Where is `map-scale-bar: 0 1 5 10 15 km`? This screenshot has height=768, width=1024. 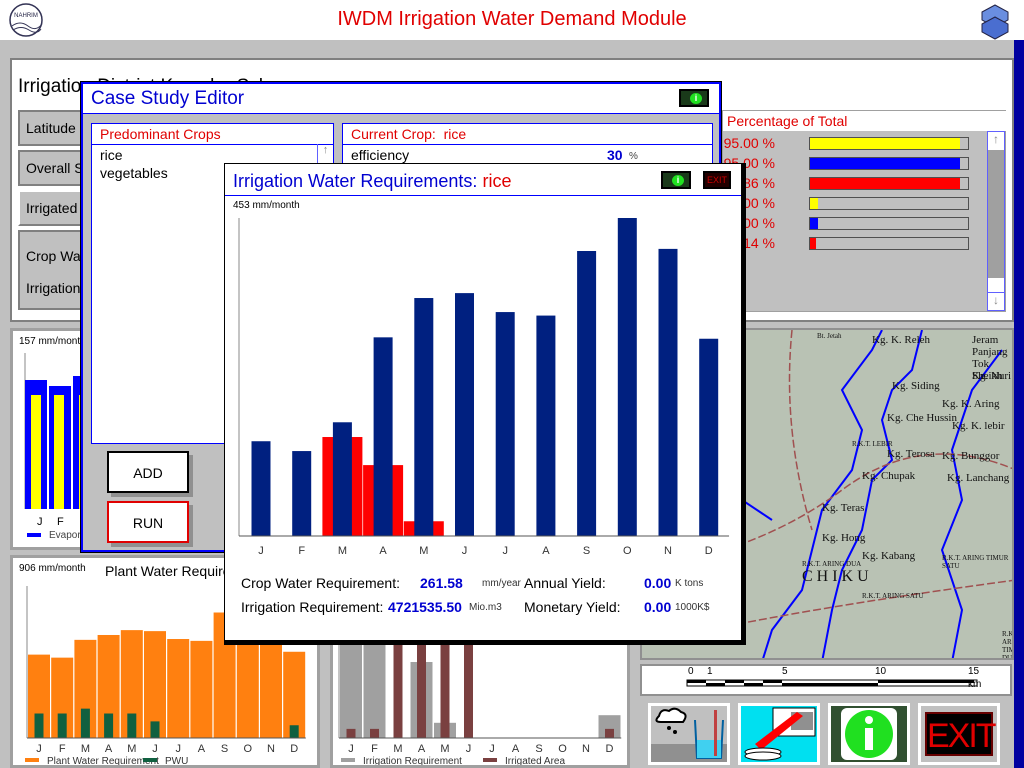
map-scale-bar: 0 1 5 10 15 km is located at coordinates (826, 680).